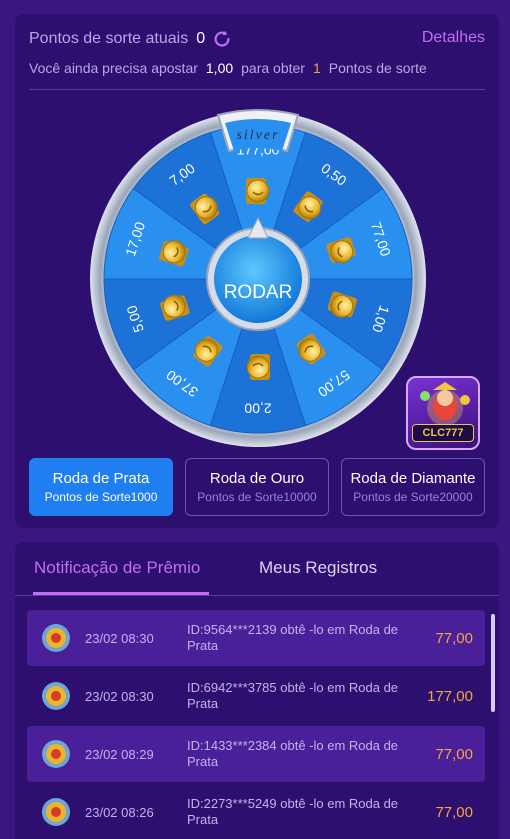  I want to click on lucky-points-value: 0, so click(201, 38).